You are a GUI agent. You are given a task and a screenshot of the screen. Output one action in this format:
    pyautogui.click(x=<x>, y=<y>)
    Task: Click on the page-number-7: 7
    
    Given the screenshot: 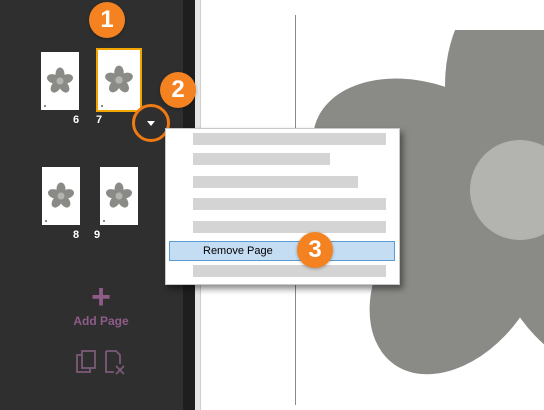 What is the action you would take?
    pyautogui.click(x=99, y=120)
    